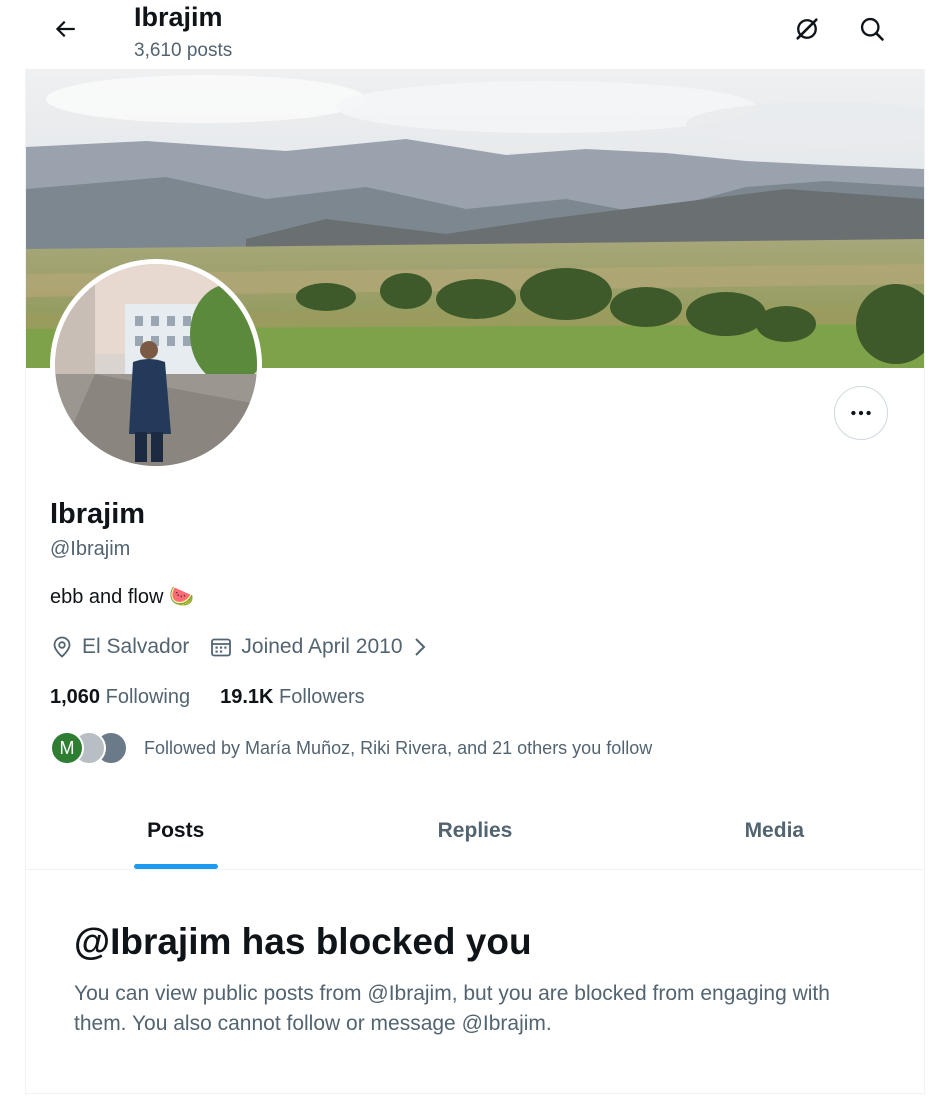  I want to click on chevron-right-icon, so click(419, 647).